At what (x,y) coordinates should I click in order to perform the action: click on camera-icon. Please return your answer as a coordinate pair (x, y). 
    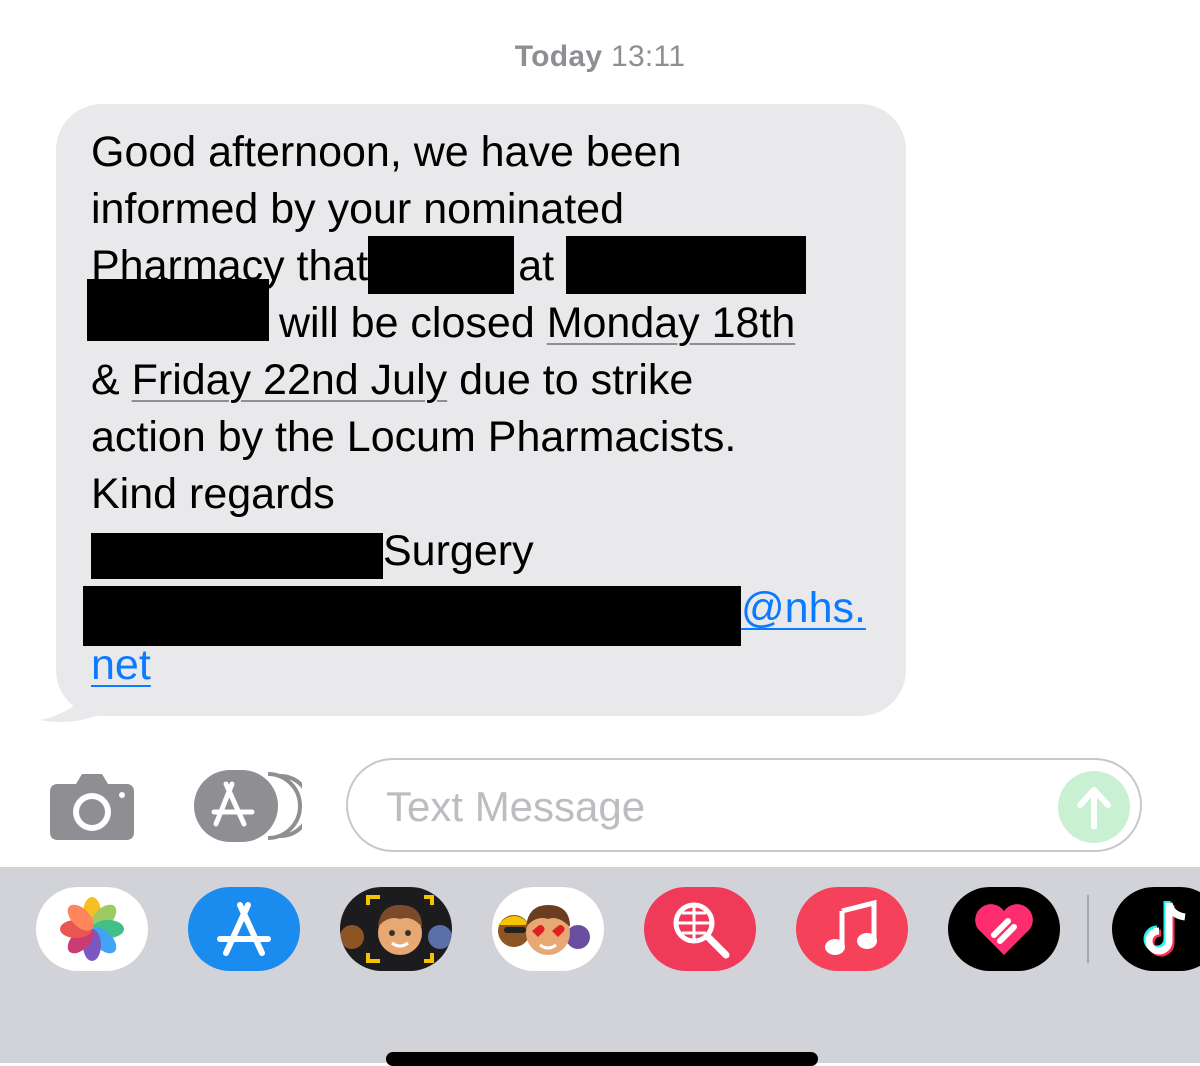
    Looking at the image, I should click on (92, 807).